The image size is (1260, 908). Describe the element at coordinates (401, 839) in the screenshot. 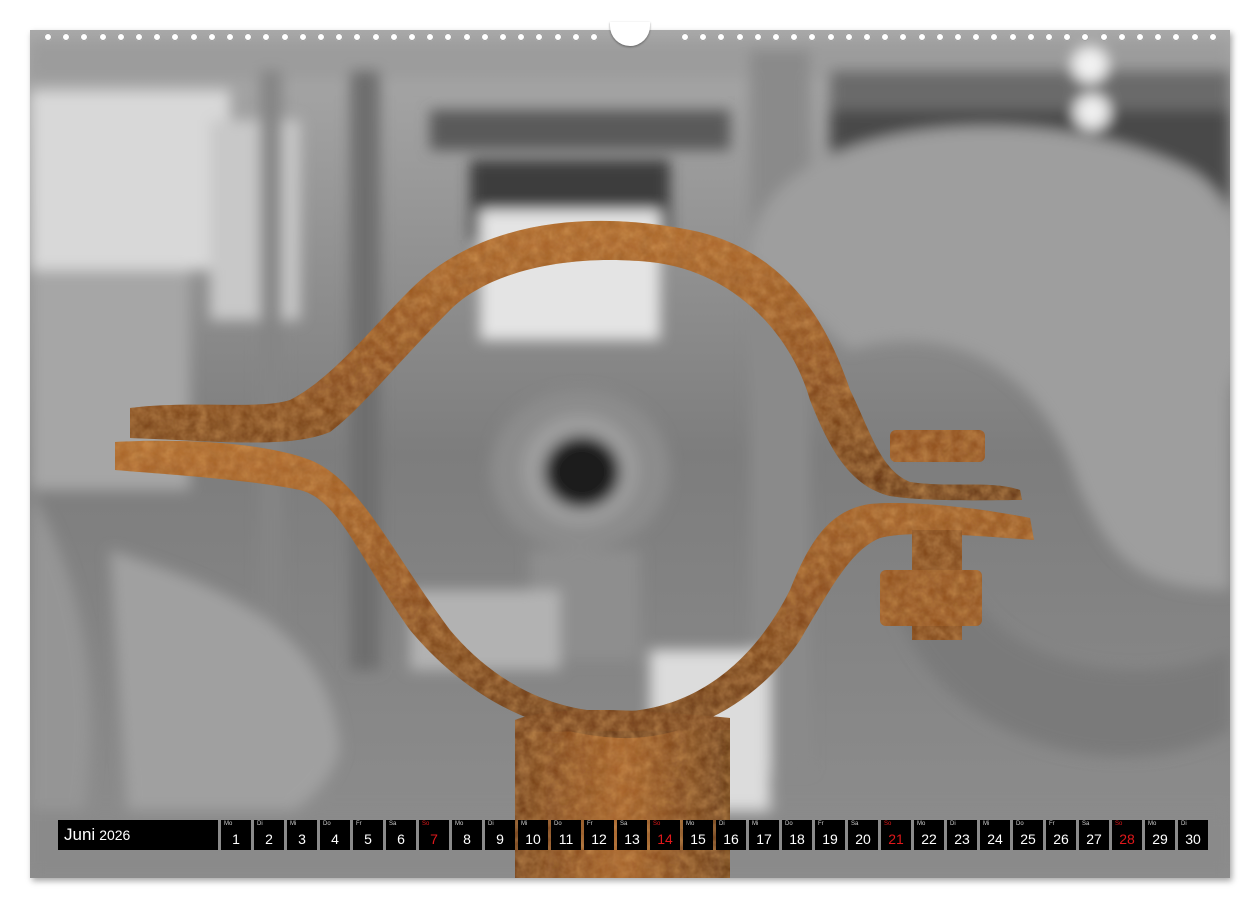

I see `day-number: 6` at that location.